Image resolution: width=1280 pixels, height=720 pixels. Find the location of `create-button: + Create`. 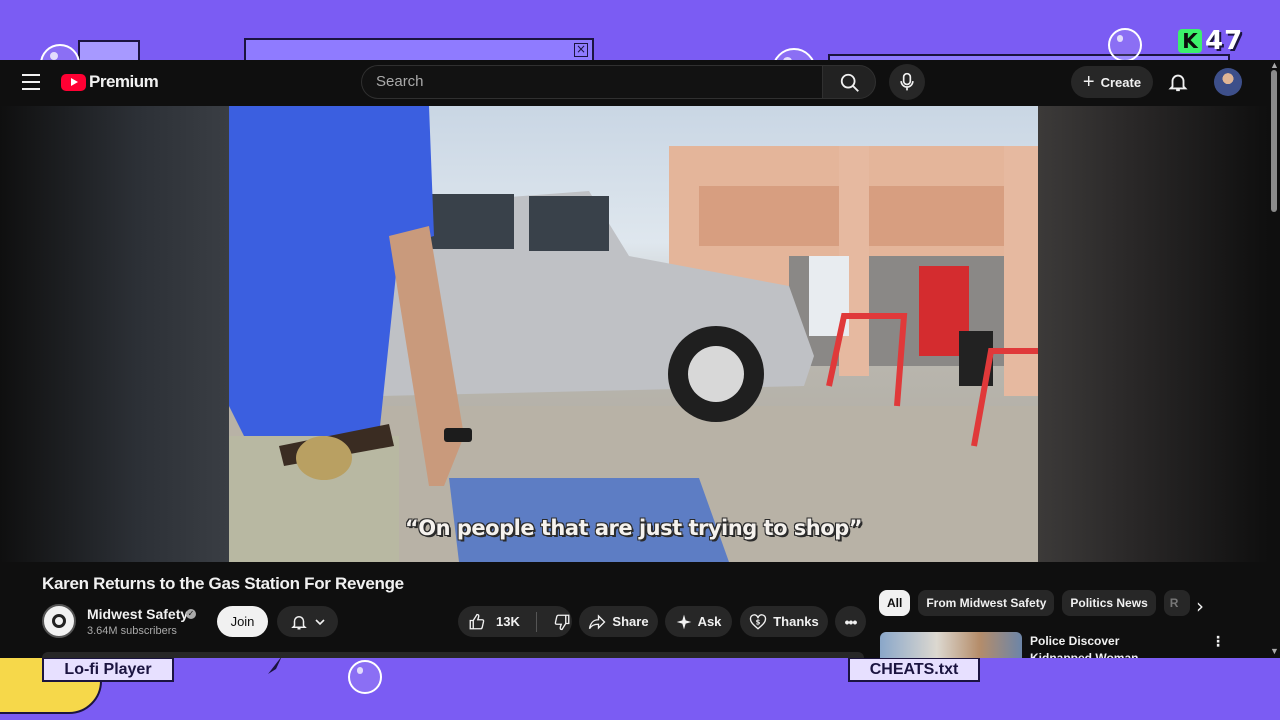

create-button: + Create is located at coordinates (1112, 82).